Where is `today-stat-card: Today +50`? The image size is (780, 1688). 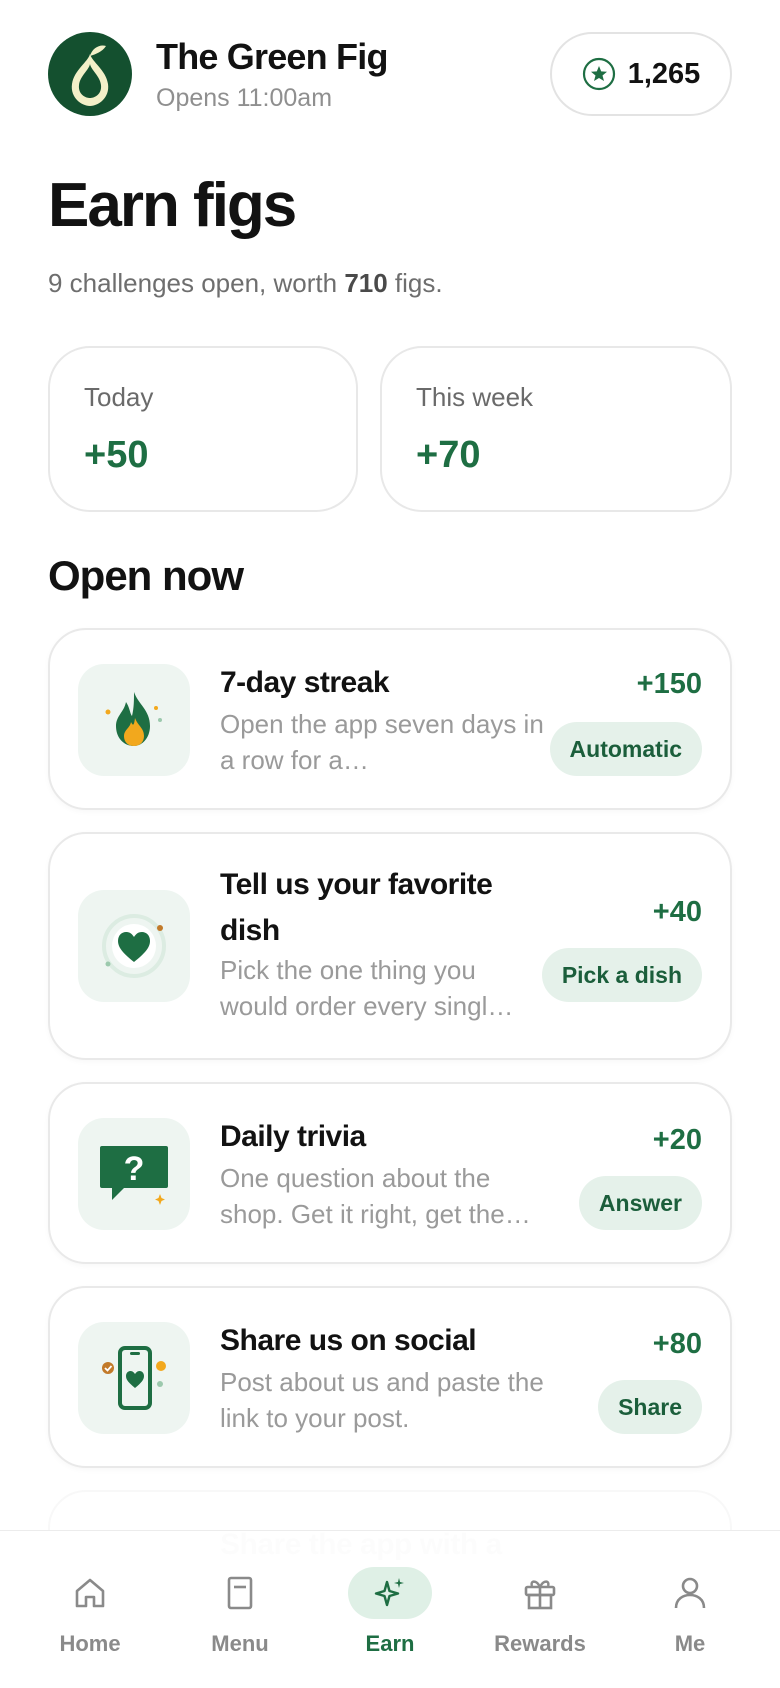
today-stat-card: Today +50 is located at coordinates (203, 429).